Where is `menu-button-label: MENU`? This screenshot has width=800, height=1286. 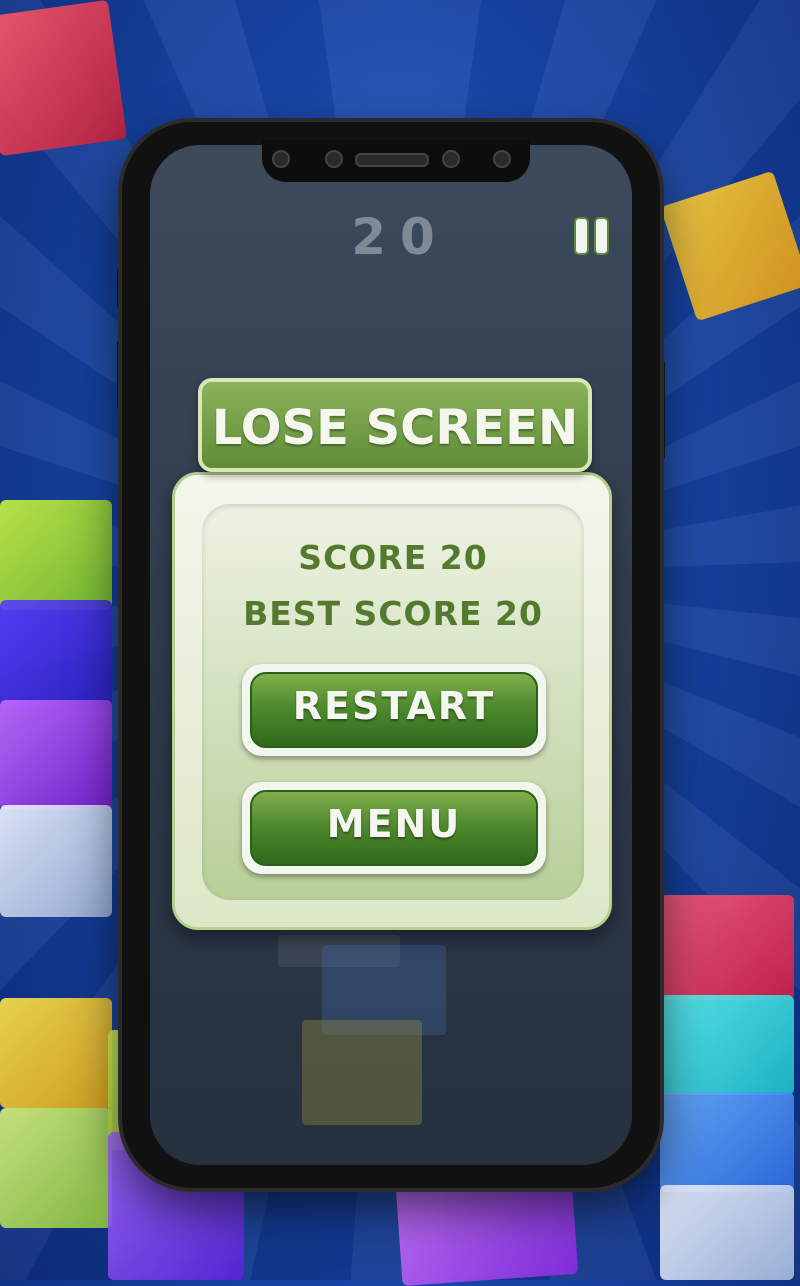 menu-button-label: MENU is located at coordinates (394, 824).